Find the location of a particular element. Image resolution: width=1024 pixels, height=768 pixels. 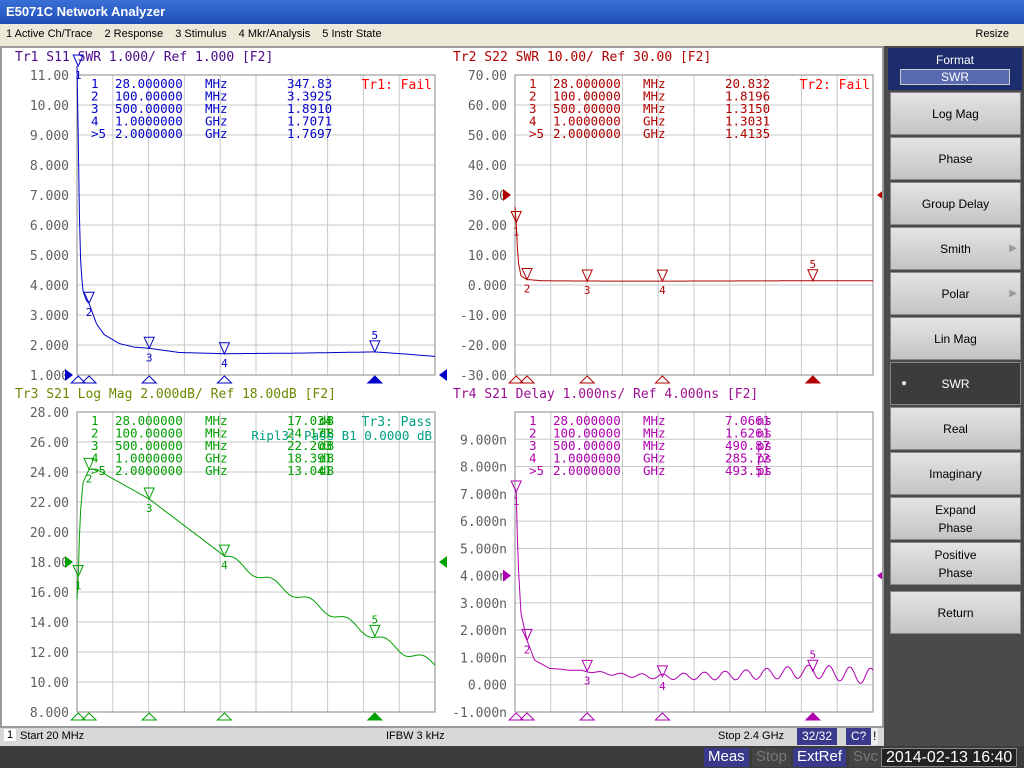

y-tick-label: 12.00 is located at coordinates (49, 653).